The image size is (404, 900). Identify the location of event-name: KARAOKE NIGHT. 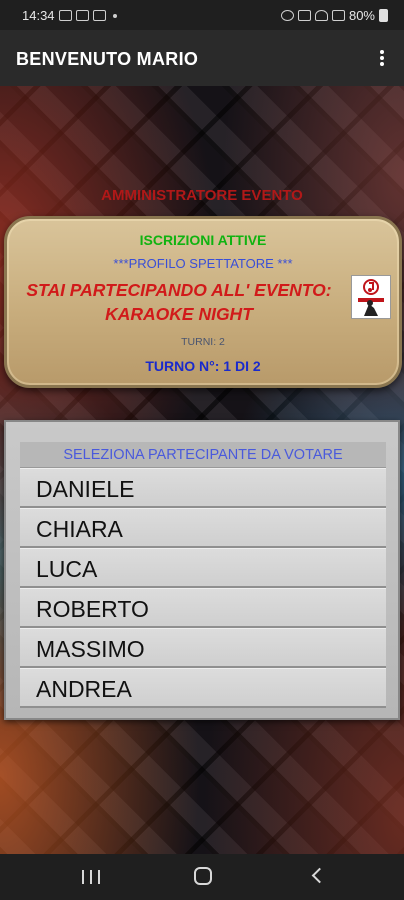
(179, 314).